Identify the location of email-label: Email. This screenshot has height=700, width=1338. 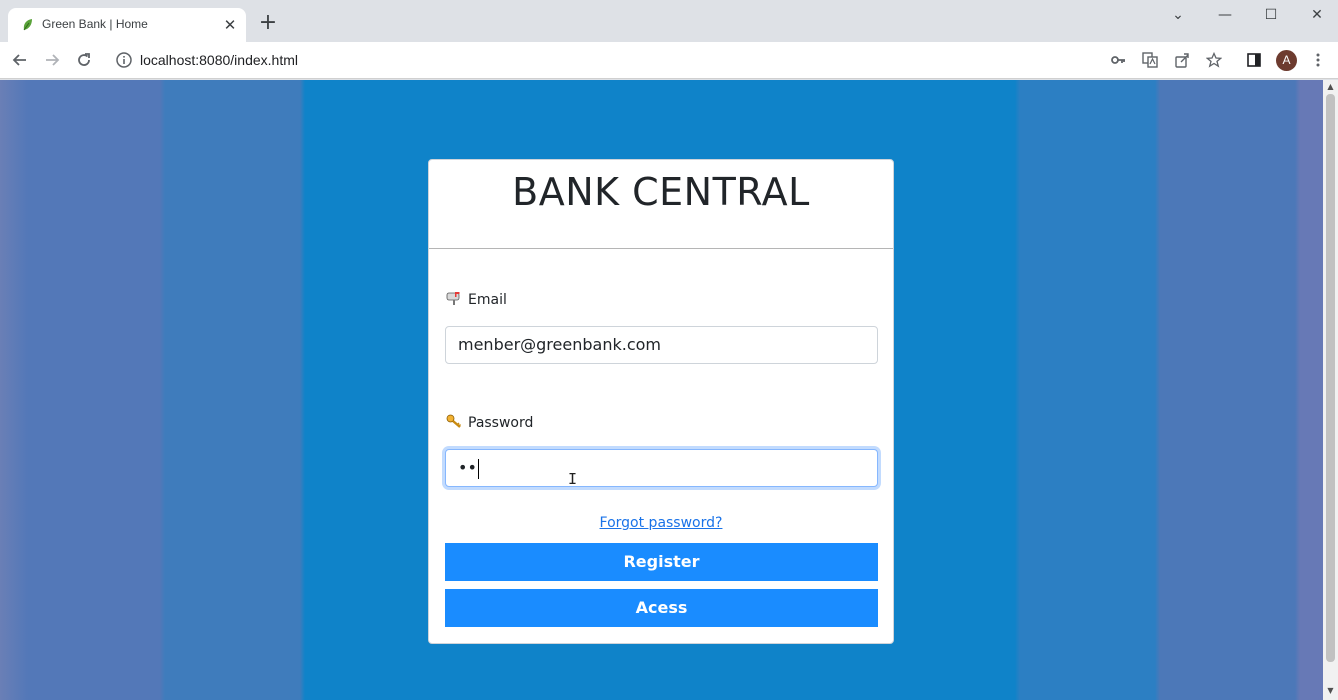
(476, 300).